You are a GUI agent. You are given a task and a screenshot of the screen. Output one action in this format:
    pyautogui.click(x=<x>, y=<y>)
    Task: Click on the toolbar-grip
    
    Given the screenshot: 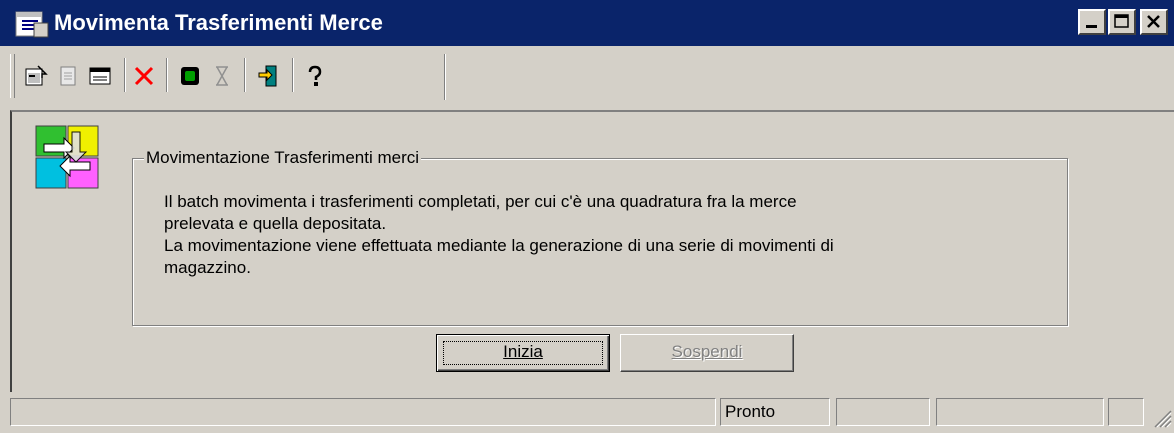 What is the action you would take?
    pyautogui.click(x=12, y=76)
    